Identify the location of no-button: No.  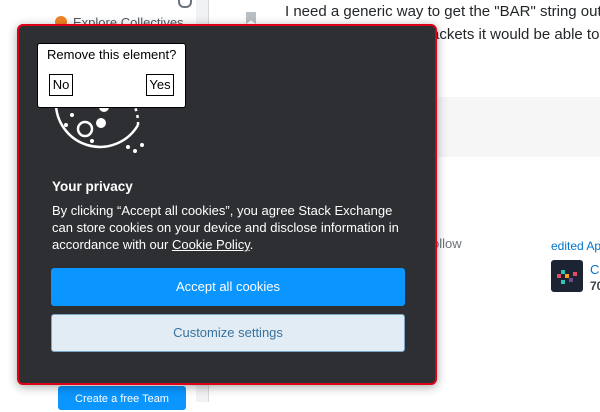
(61, 85).